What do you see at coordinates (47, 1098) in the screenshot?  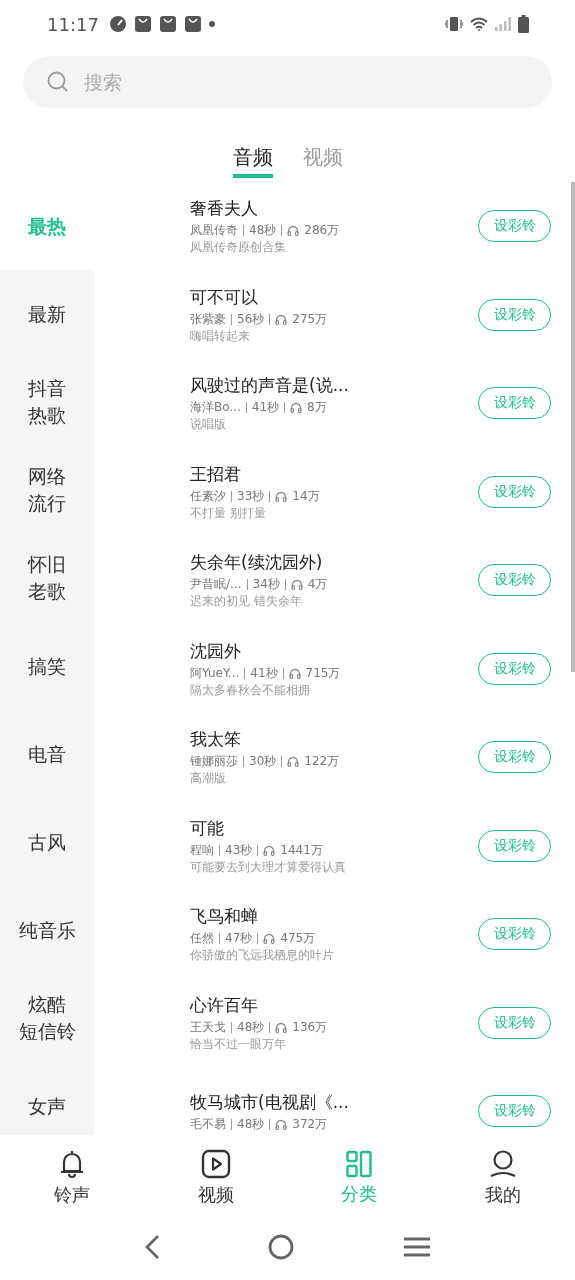 I see `category-item: 女声` at bounding box center [47, 1098].